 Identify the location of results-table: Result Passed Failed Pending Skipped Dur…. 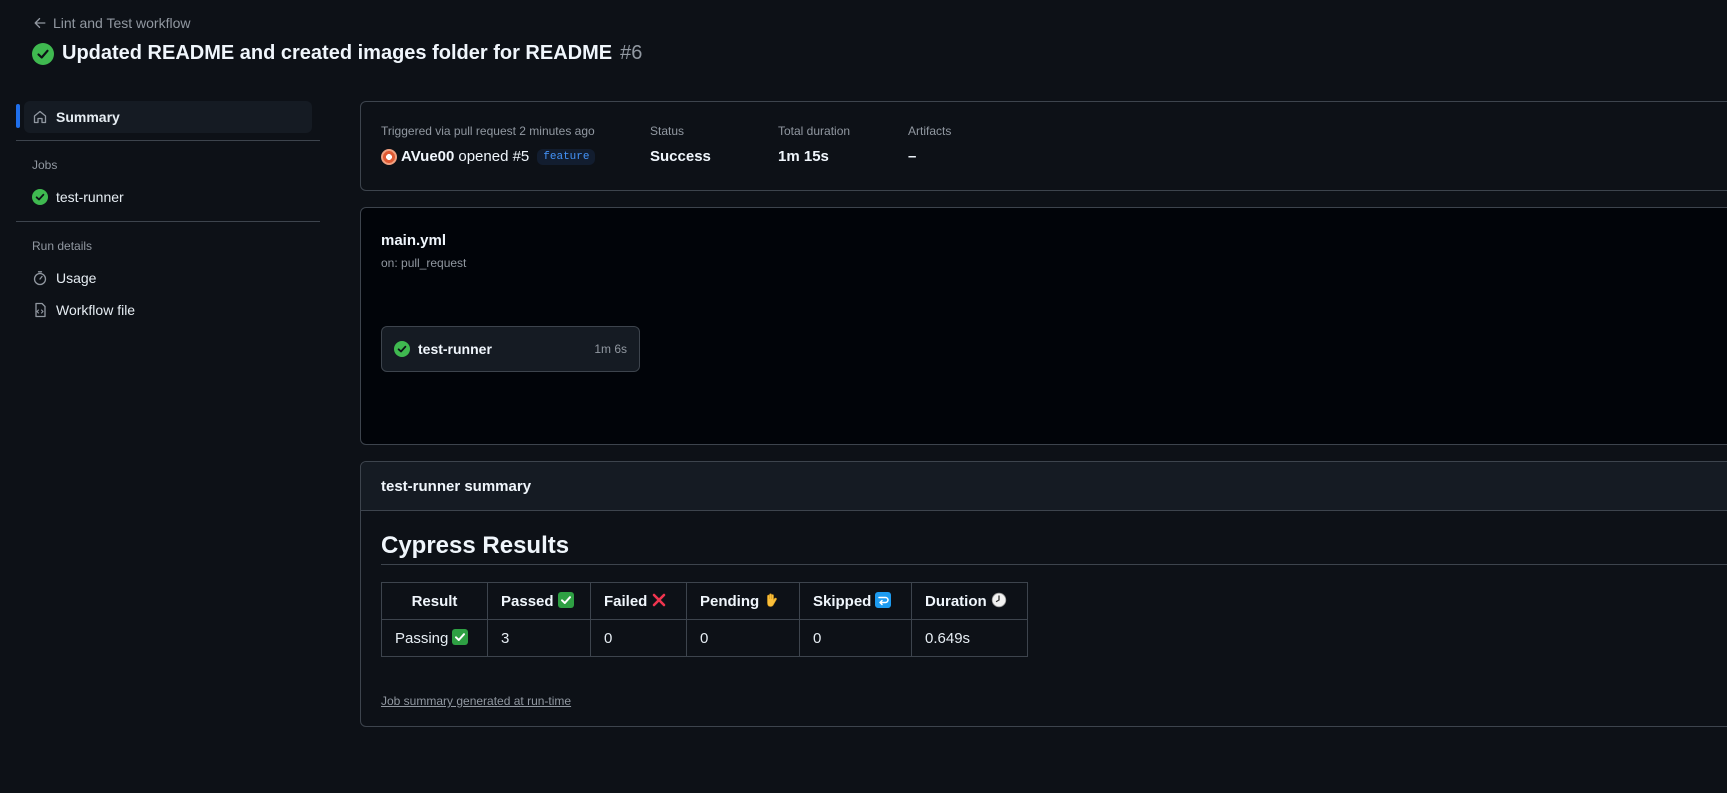
(704, 619).